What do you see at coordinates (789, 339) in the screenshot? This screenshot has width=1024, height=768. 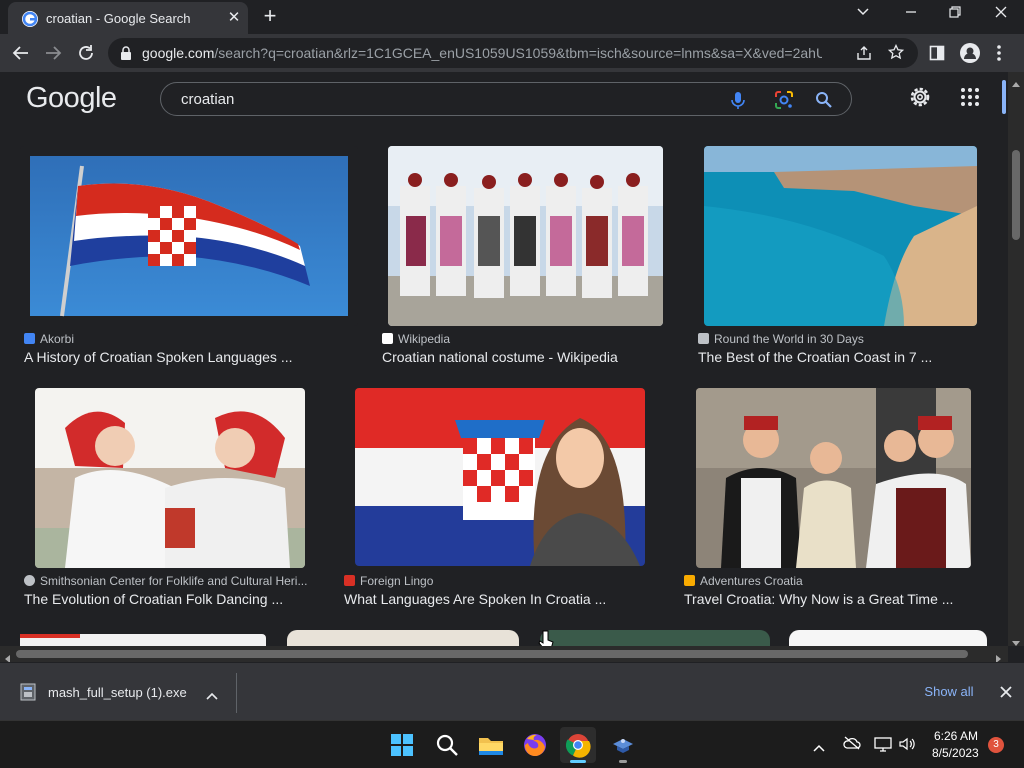 I see `result-source-name: Round the World in 30 Days` at bounding box center [789, 339].